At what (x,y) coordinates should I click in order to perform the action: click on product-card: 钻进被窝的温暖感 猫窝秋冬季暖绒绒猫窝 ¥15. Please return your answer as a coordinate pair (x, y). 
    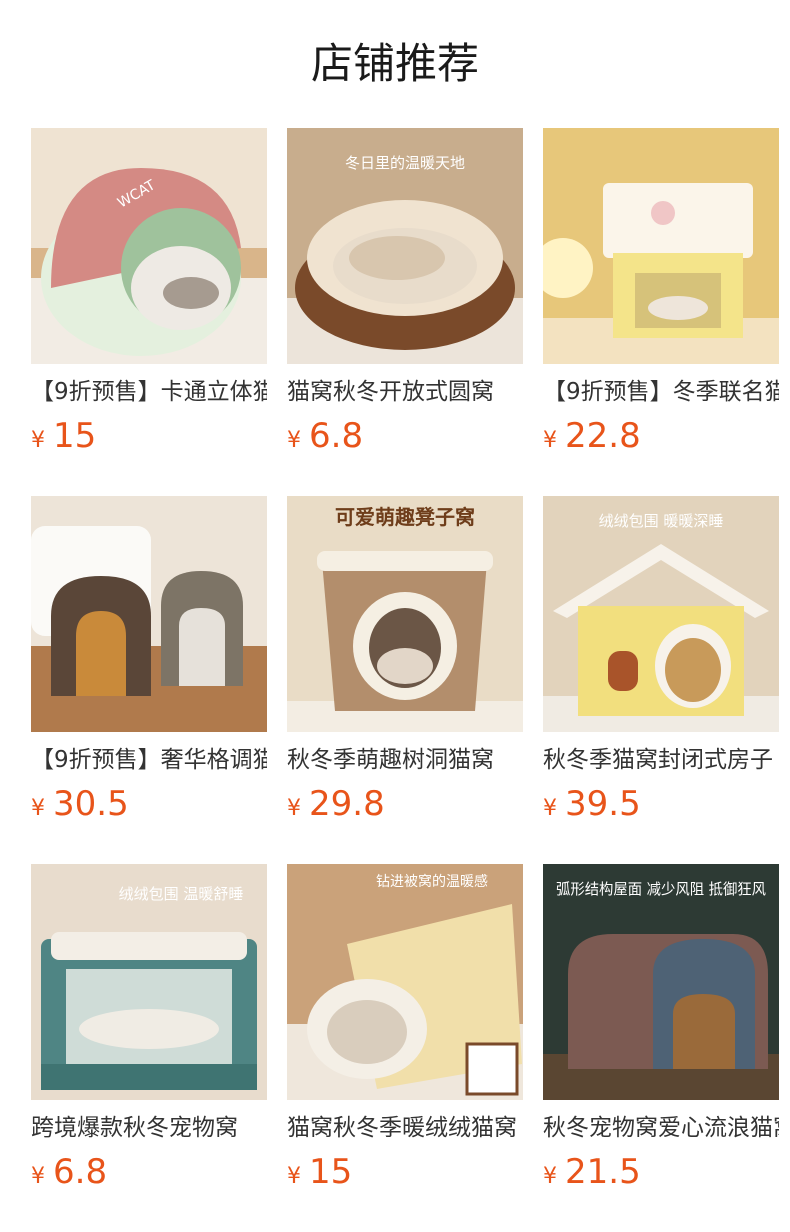
    Looking at the image, I should click on (405, 1031).